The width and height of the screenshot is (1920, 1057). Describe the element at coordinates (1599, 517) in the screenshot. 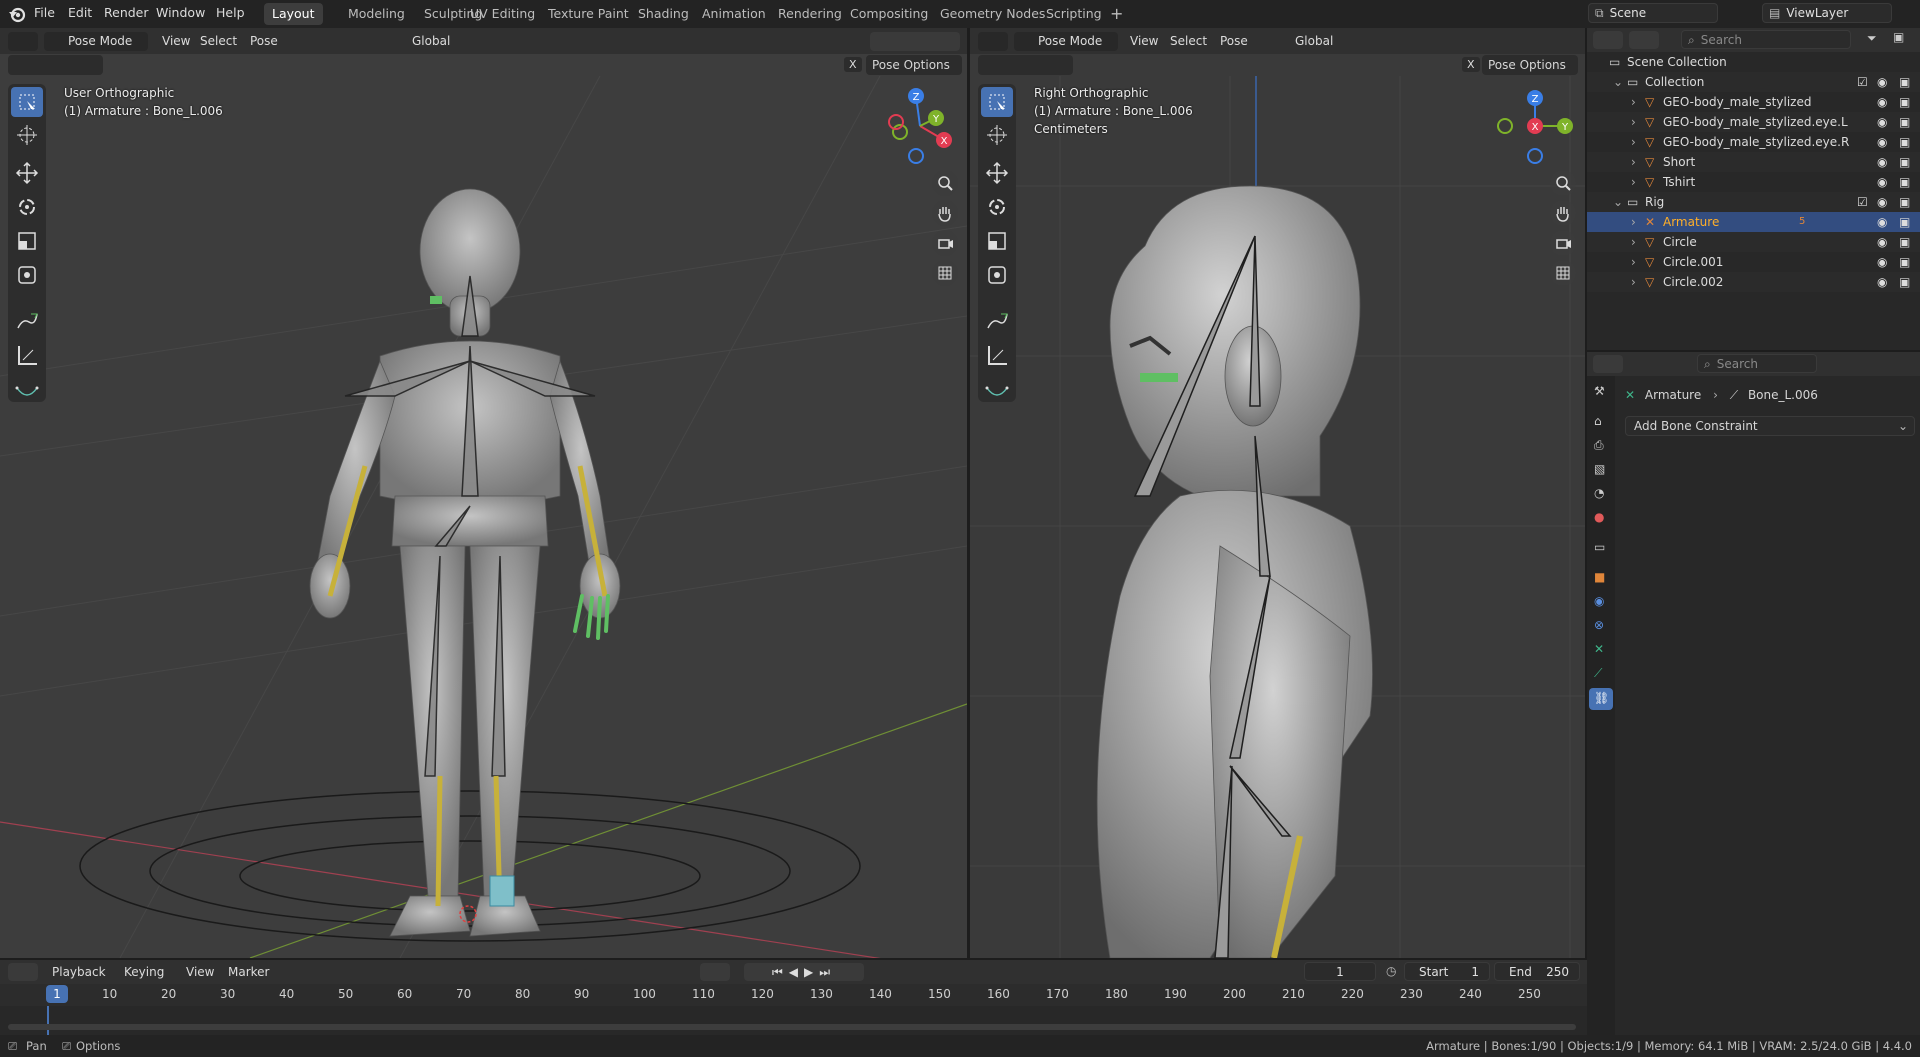

I see `world-tab-icon: ●` at that location.